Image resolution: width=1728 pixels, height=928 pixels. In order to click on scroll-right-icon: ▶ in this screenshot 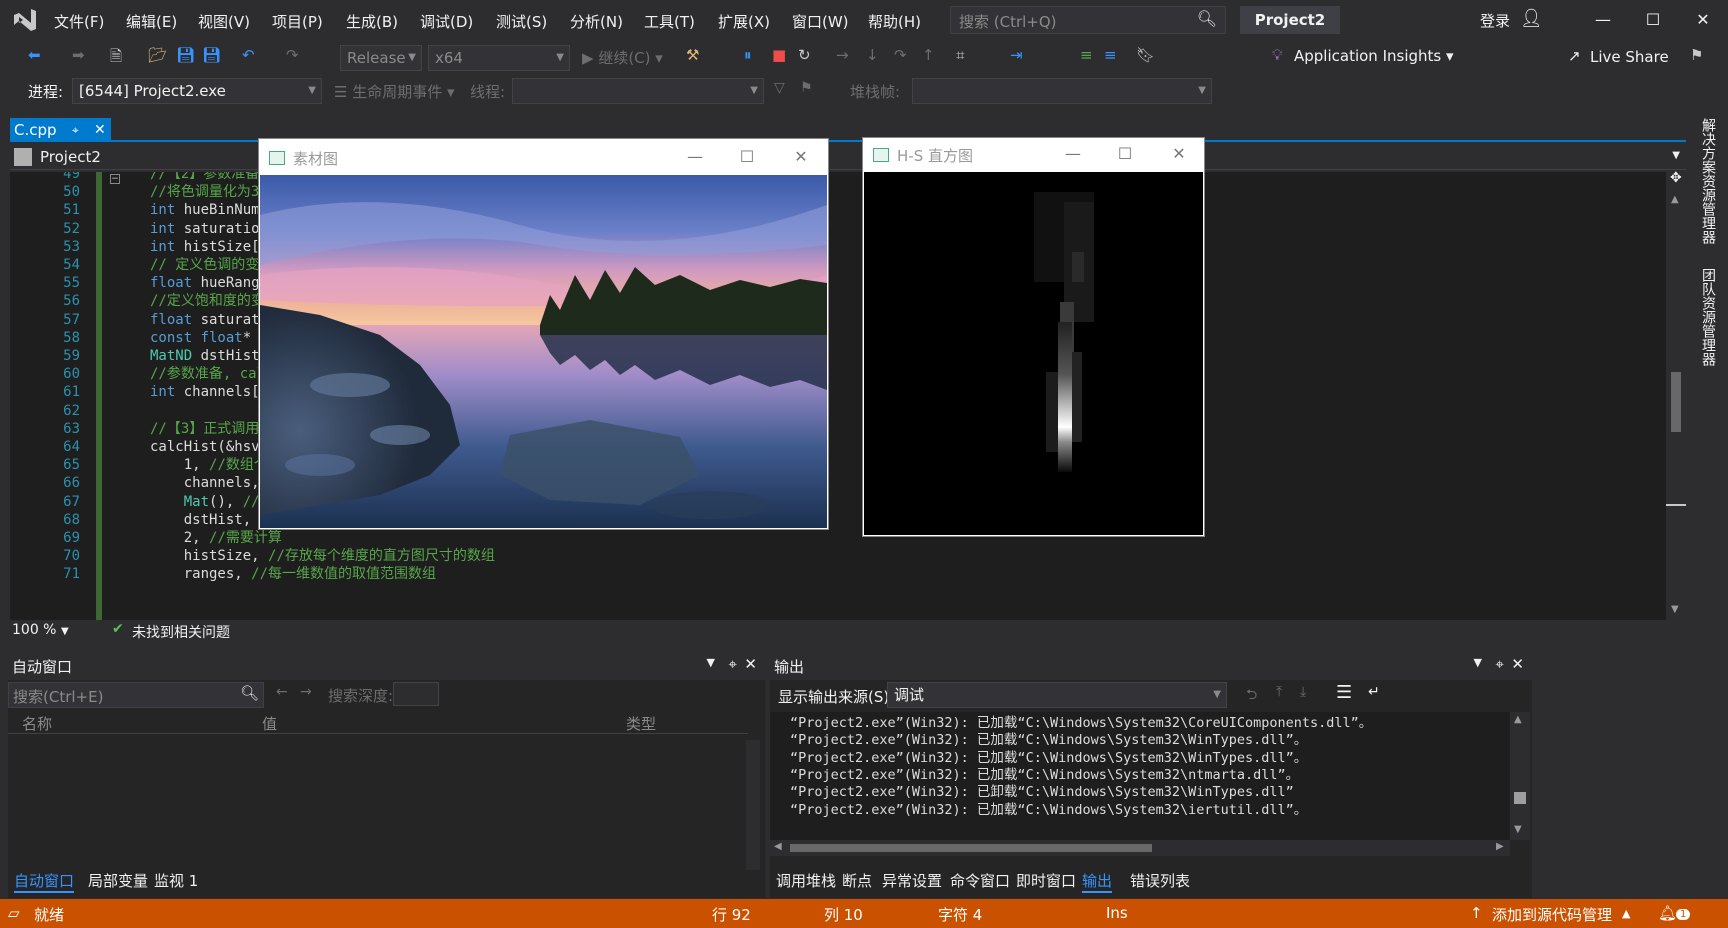, I will do `click(1500, 846)`.